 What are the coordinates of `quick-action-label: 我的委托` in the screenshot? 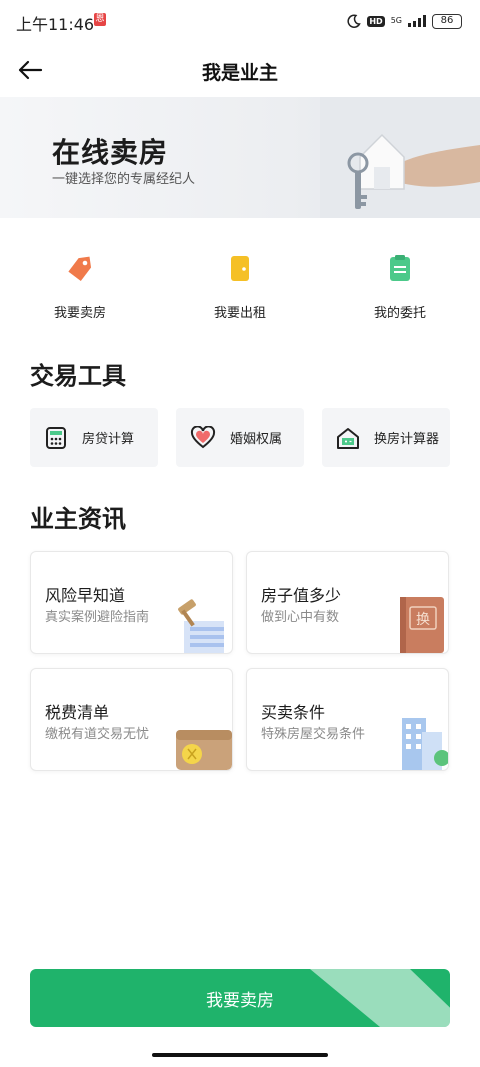 It's located at (399, 313).